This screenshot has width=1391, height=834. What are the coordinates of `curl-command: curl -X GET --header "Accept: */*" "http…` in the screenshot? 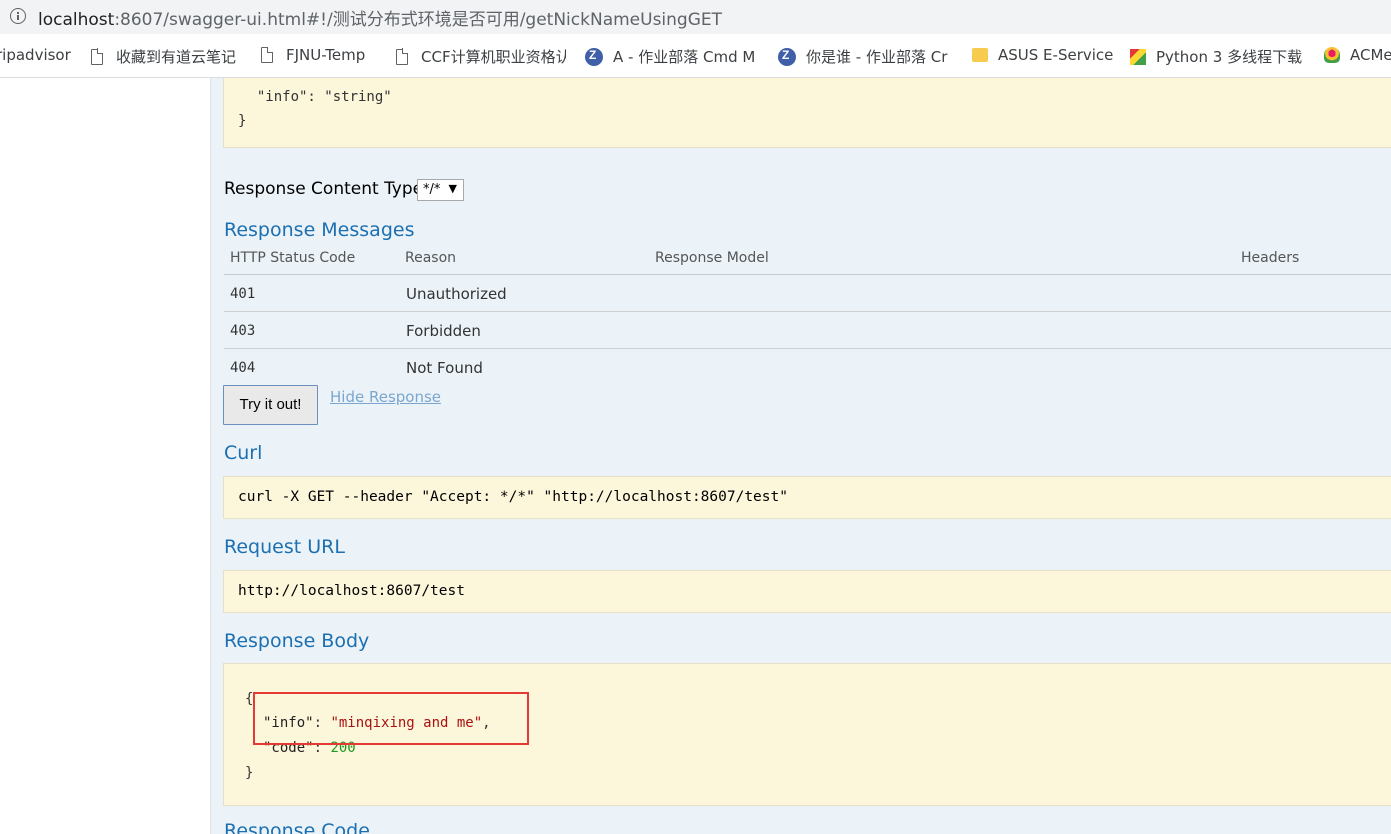 It's located at (513, 497).